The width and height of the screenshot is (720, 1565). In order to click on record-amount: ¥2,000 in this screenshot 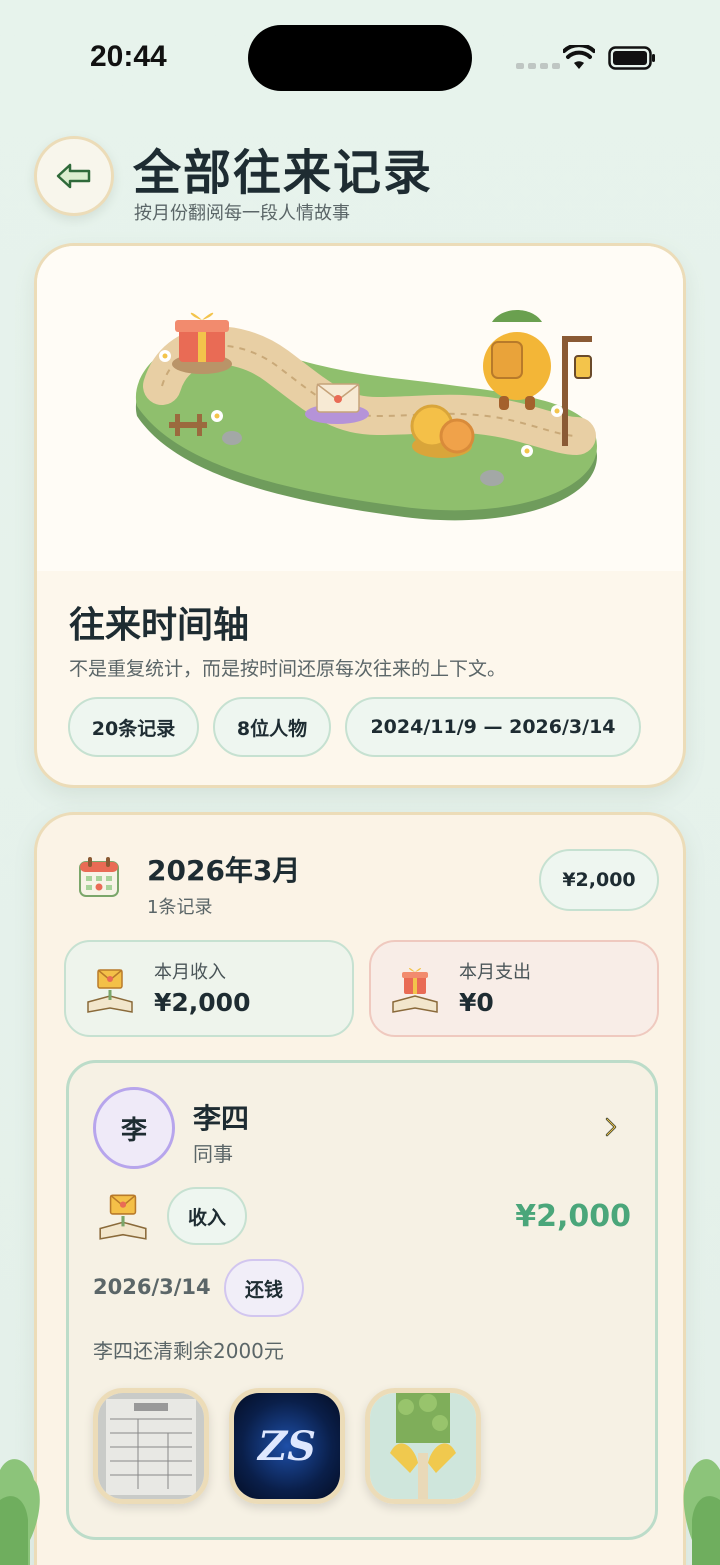, I will do `click(573, 1216)`.